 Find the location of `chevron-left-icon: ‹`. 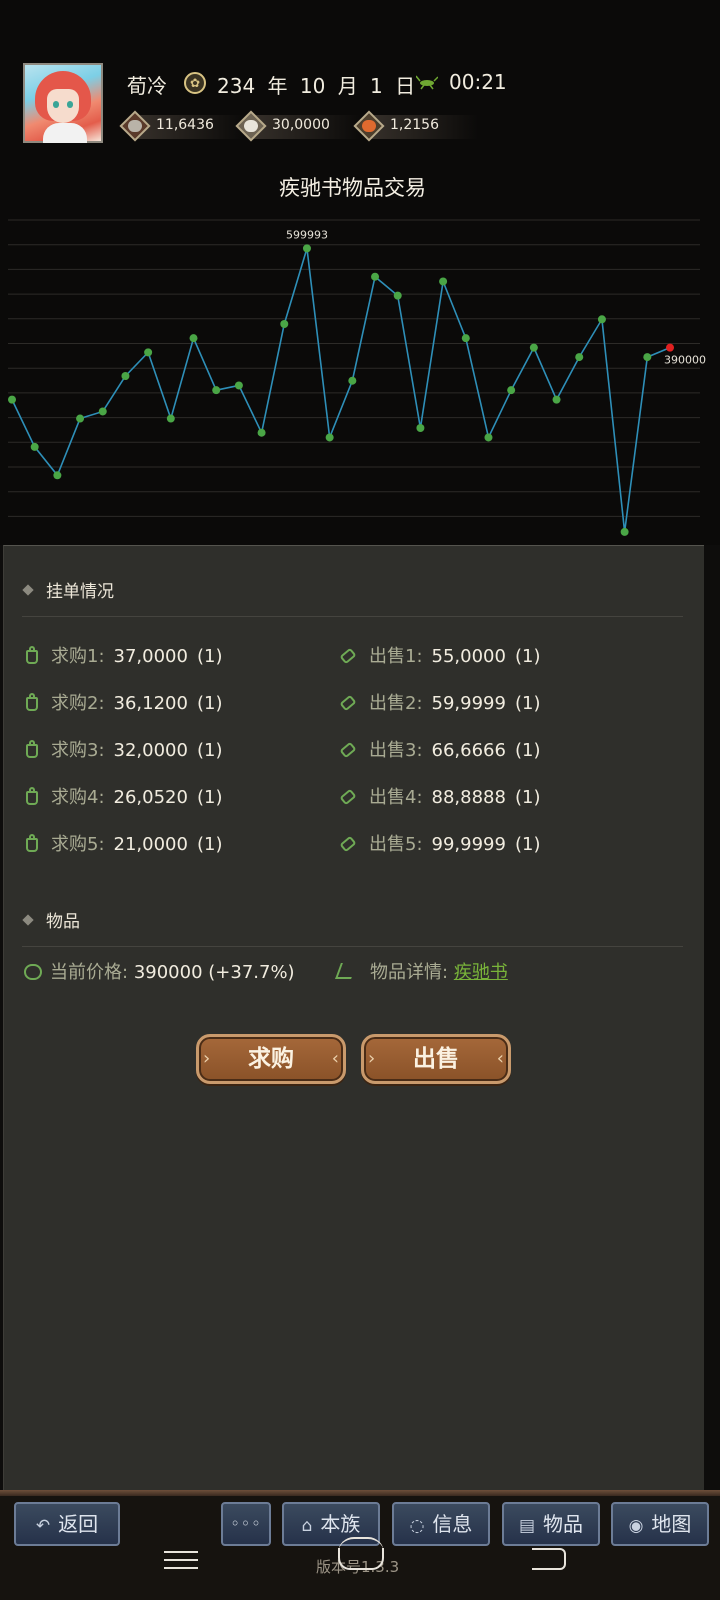

chevron-left-icon: ‹ is located at coordinates (335, 1058).